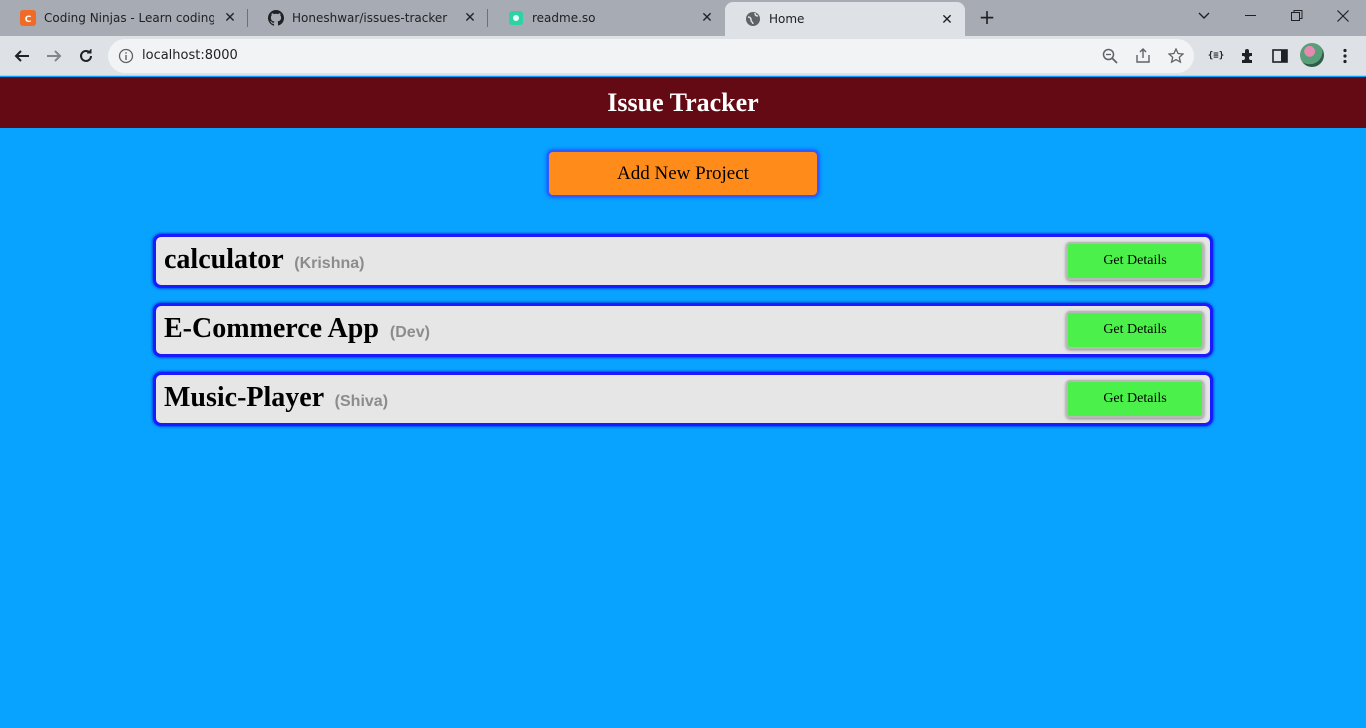 The height and width of the screenshot is (728, 1366). Describe the element at coordinates (1343, 16) in the screenshot. I see `window-close-icon` at that location.